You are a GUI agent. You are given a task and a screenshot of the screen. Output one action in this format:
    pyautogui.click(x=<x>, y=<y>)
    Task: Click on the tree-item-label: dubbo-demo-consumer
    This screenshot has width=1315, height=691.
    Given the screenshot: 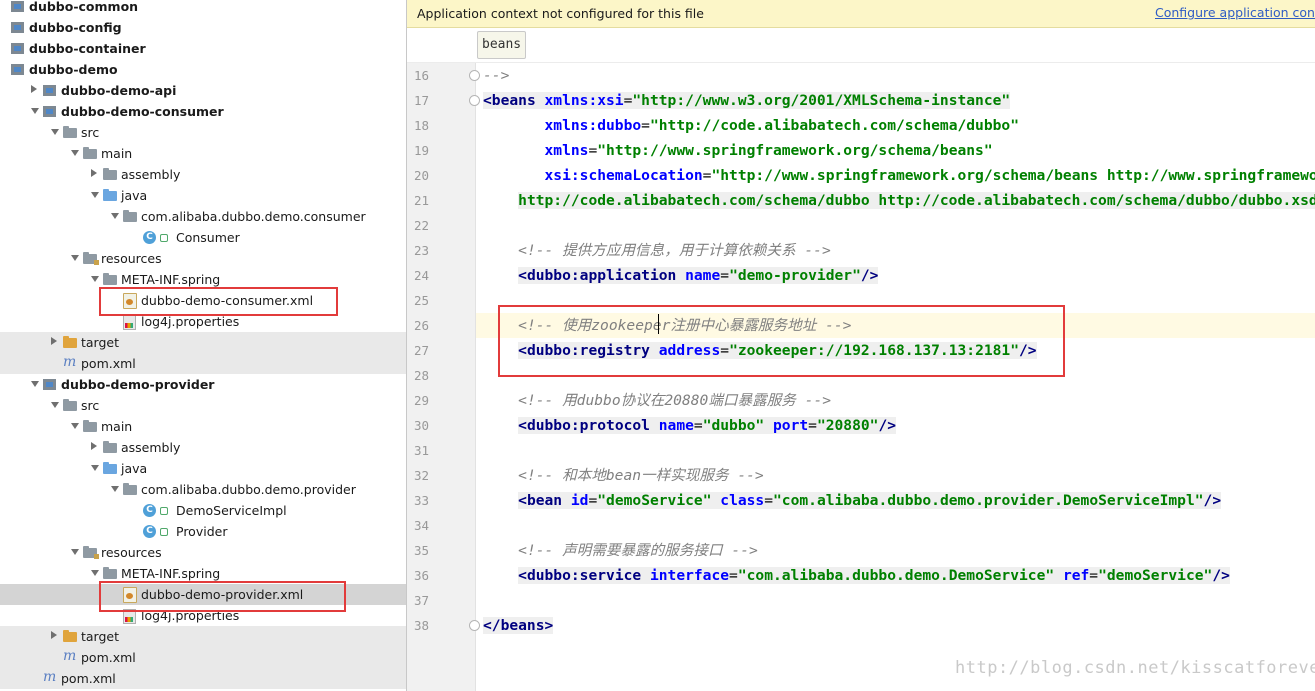 What is the action you would take?
    pyautogui.click(x=142, y=111)
    